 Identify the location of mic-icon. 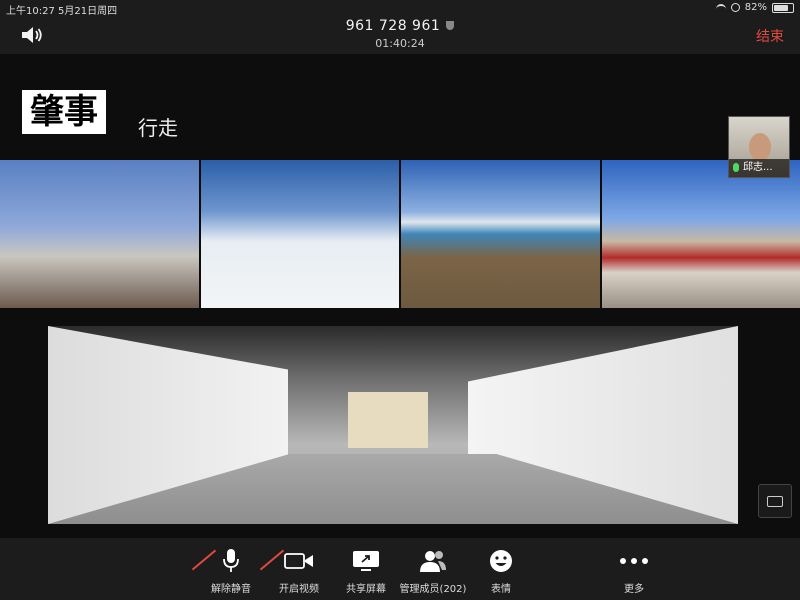
(736, 167).